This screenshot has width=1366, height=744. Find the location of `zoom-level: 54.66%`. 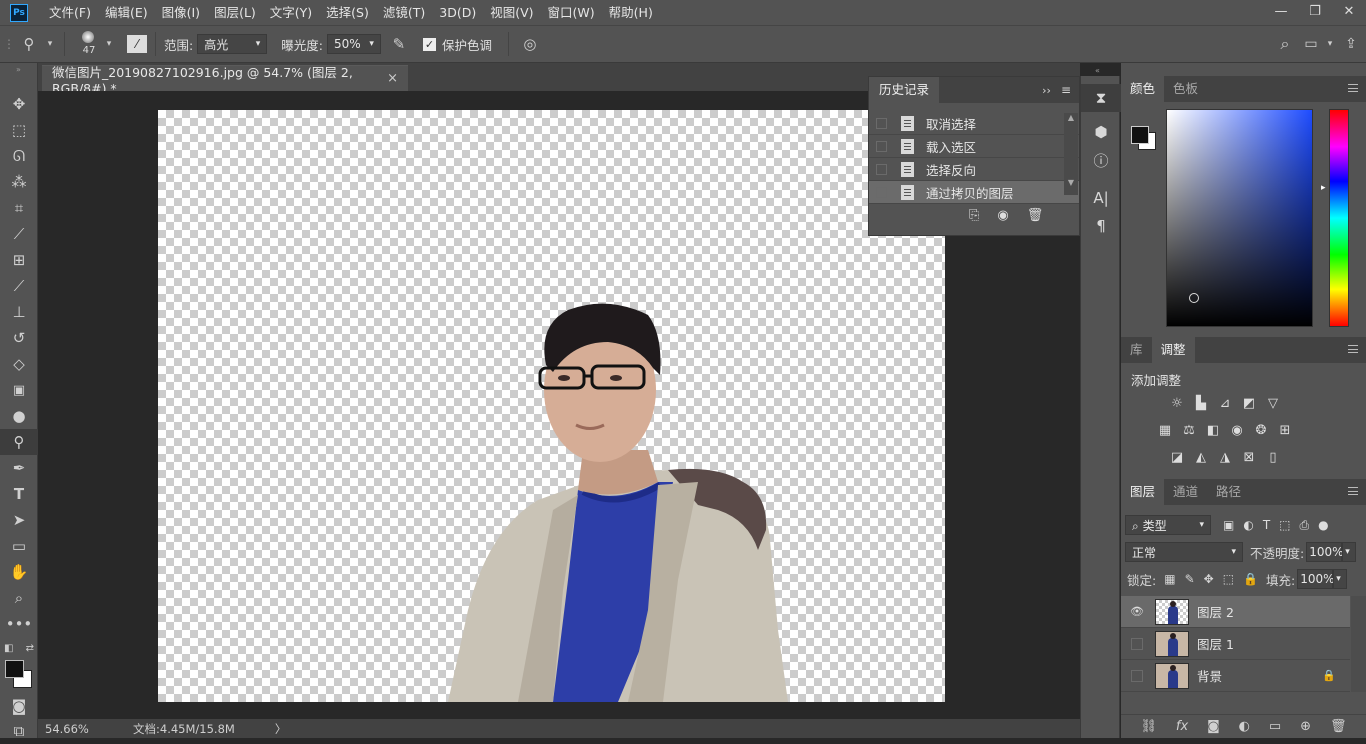

zoom-level: 54.66% is located at coordinates (85, 729).